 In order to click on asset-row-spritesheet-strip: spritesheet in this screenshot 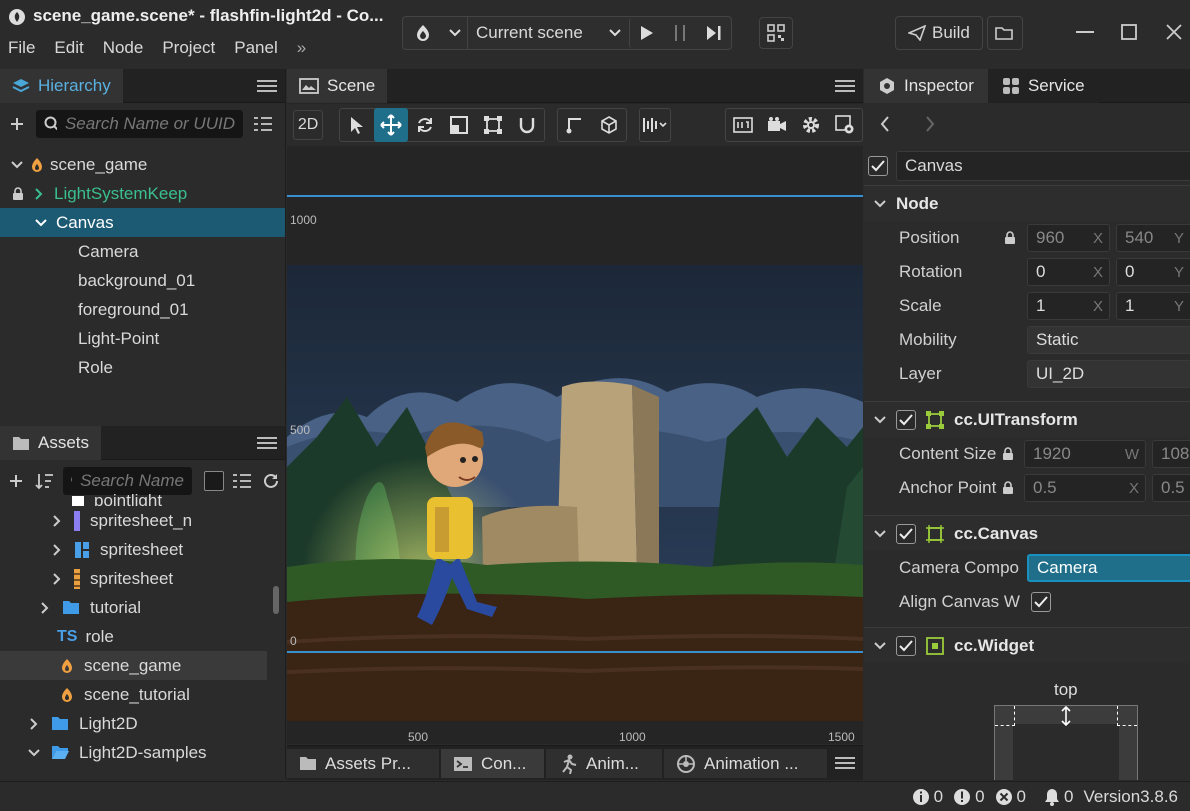, I will do `click(142, 578)`.